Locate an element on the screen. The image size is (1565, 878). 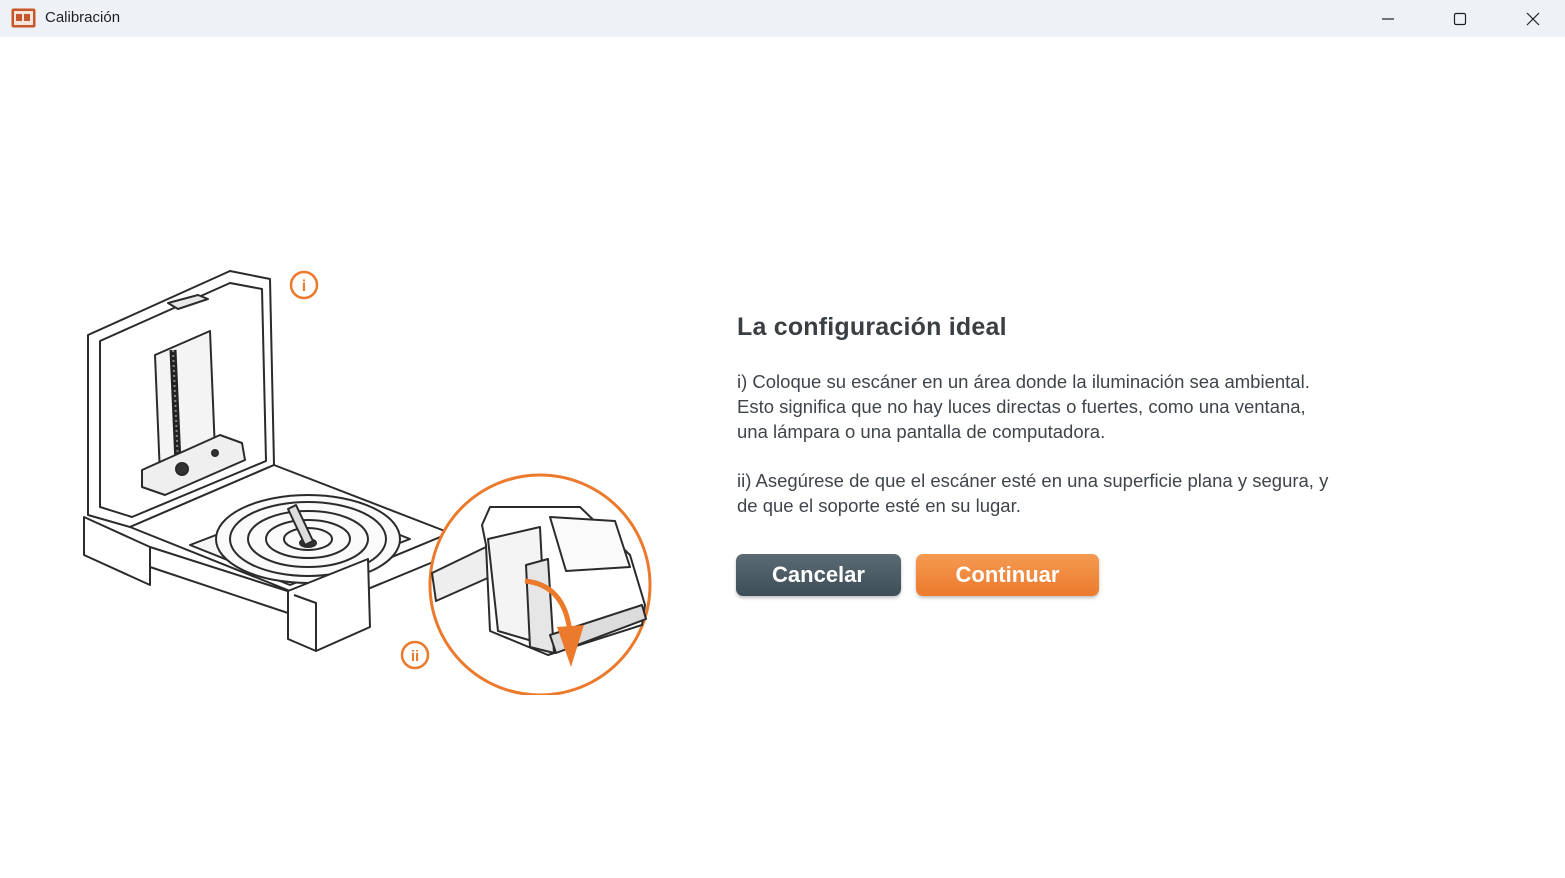
cancel-button: Cancelar is located at coordinates (818, 575).